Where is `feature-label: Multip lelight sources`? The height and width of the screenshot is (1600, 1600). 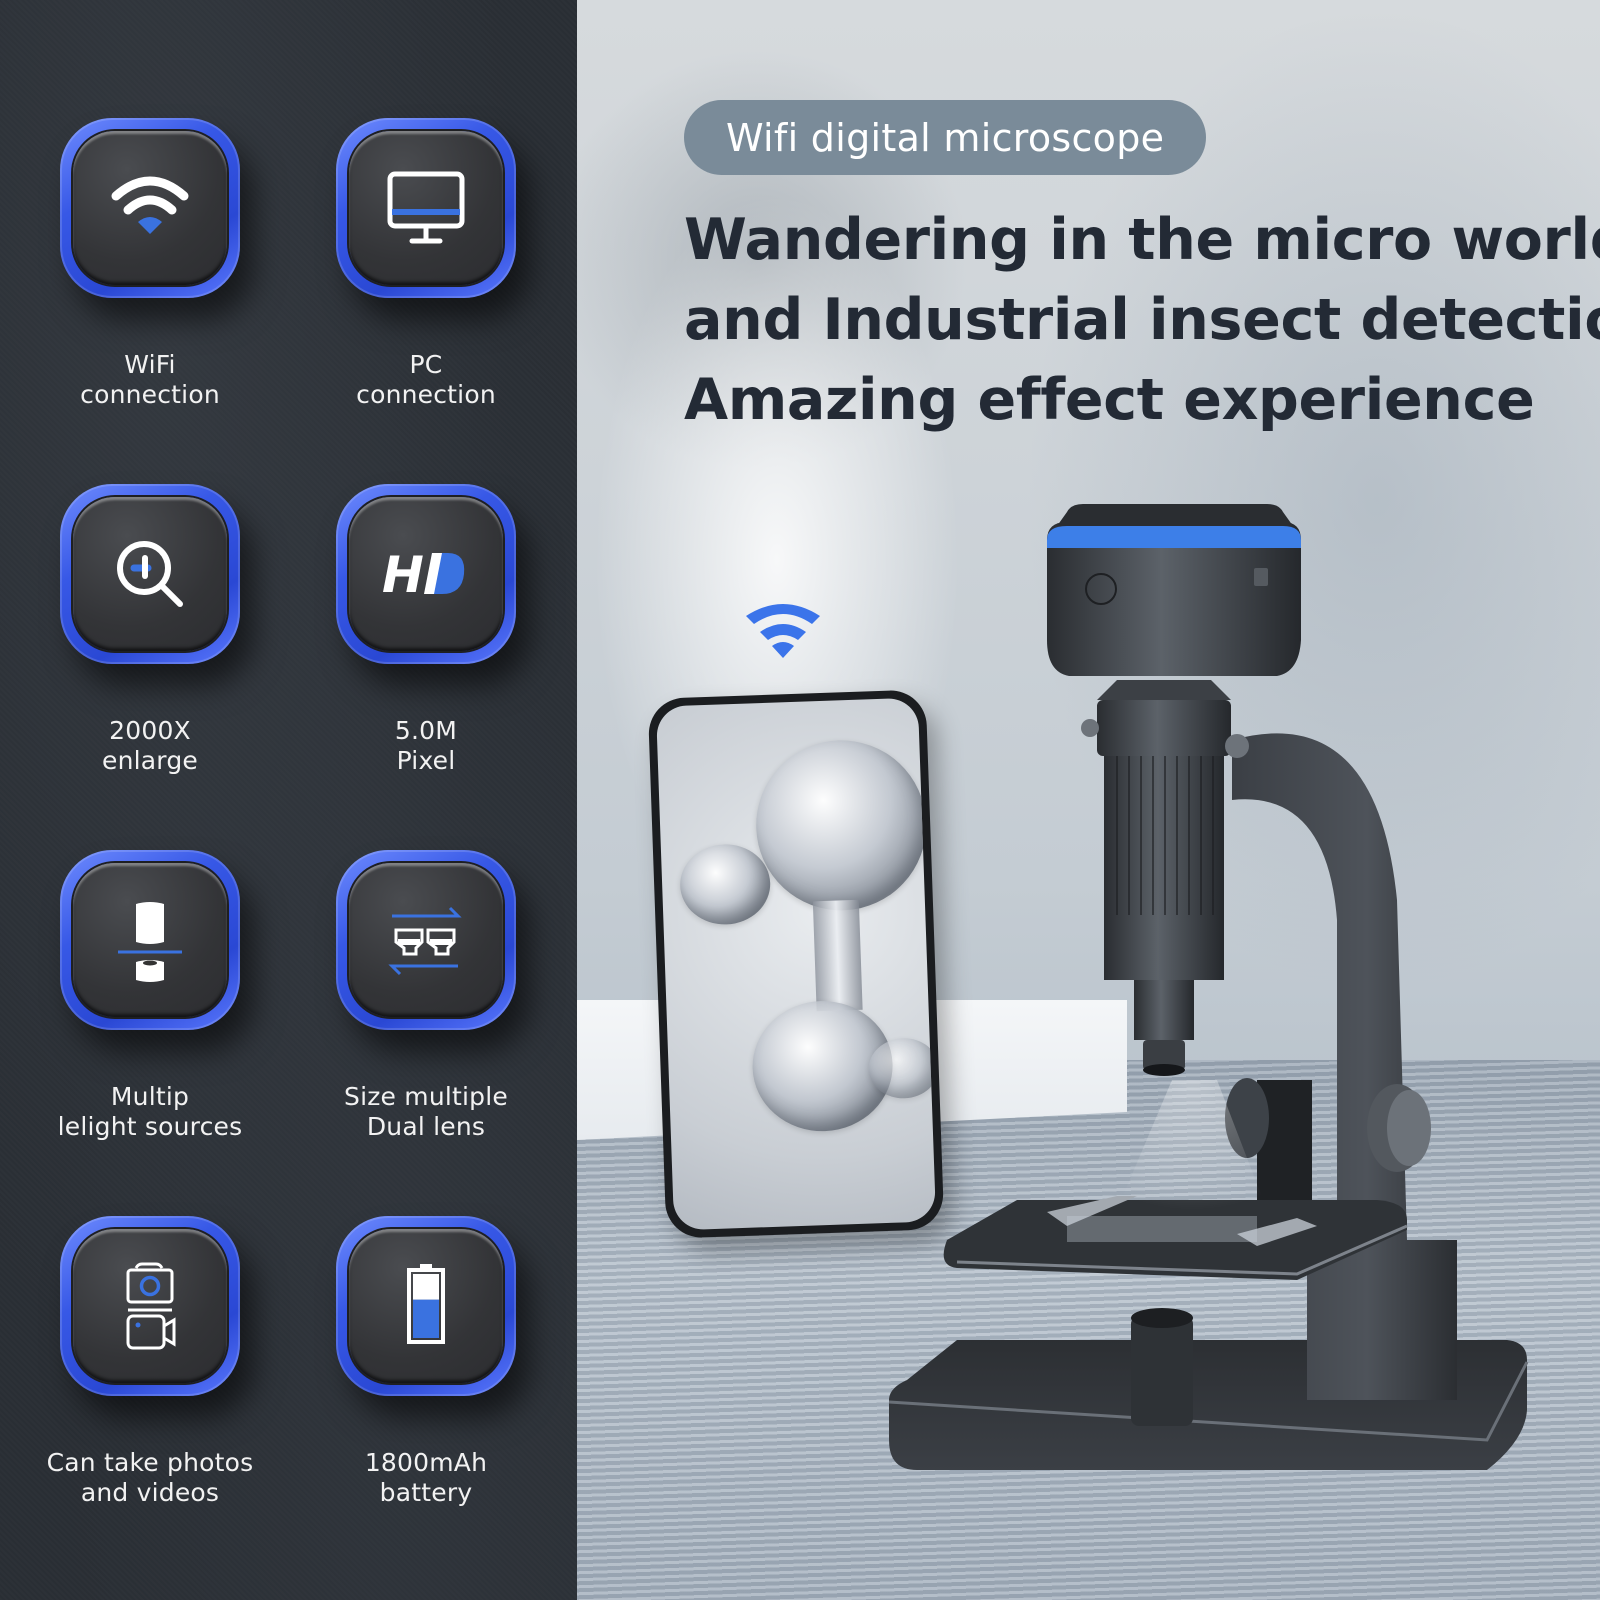 feature-label: Multip lelight sources is located at coordinates (150, 1112).